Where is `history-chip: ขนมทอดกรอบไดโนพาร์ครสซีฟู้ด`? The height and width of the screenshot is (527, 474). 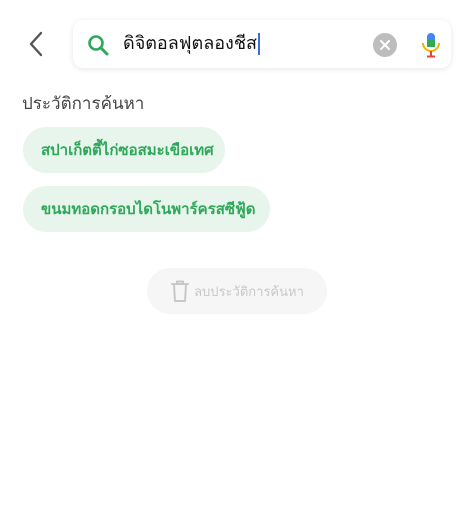 history-chip: ขนมทอดกรอบไดโนพาร์ครสซีฟู้ด is located at coordinates (146, 209).